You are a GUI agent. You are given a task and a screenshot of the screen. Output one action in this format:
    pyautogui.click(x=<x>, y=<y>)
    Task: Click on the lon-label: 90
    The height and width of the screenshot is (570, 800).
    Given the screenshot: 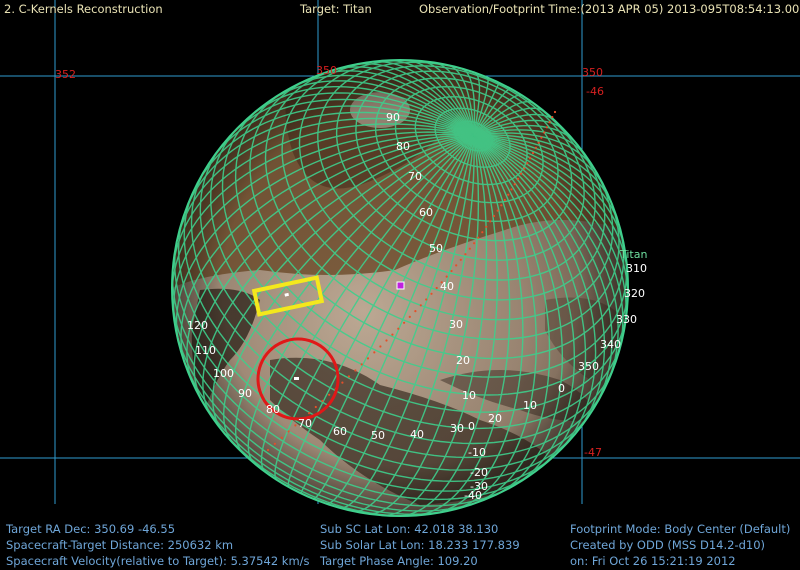 What is the action you would take?
    pyautogui.click(x=245, y=393)
    